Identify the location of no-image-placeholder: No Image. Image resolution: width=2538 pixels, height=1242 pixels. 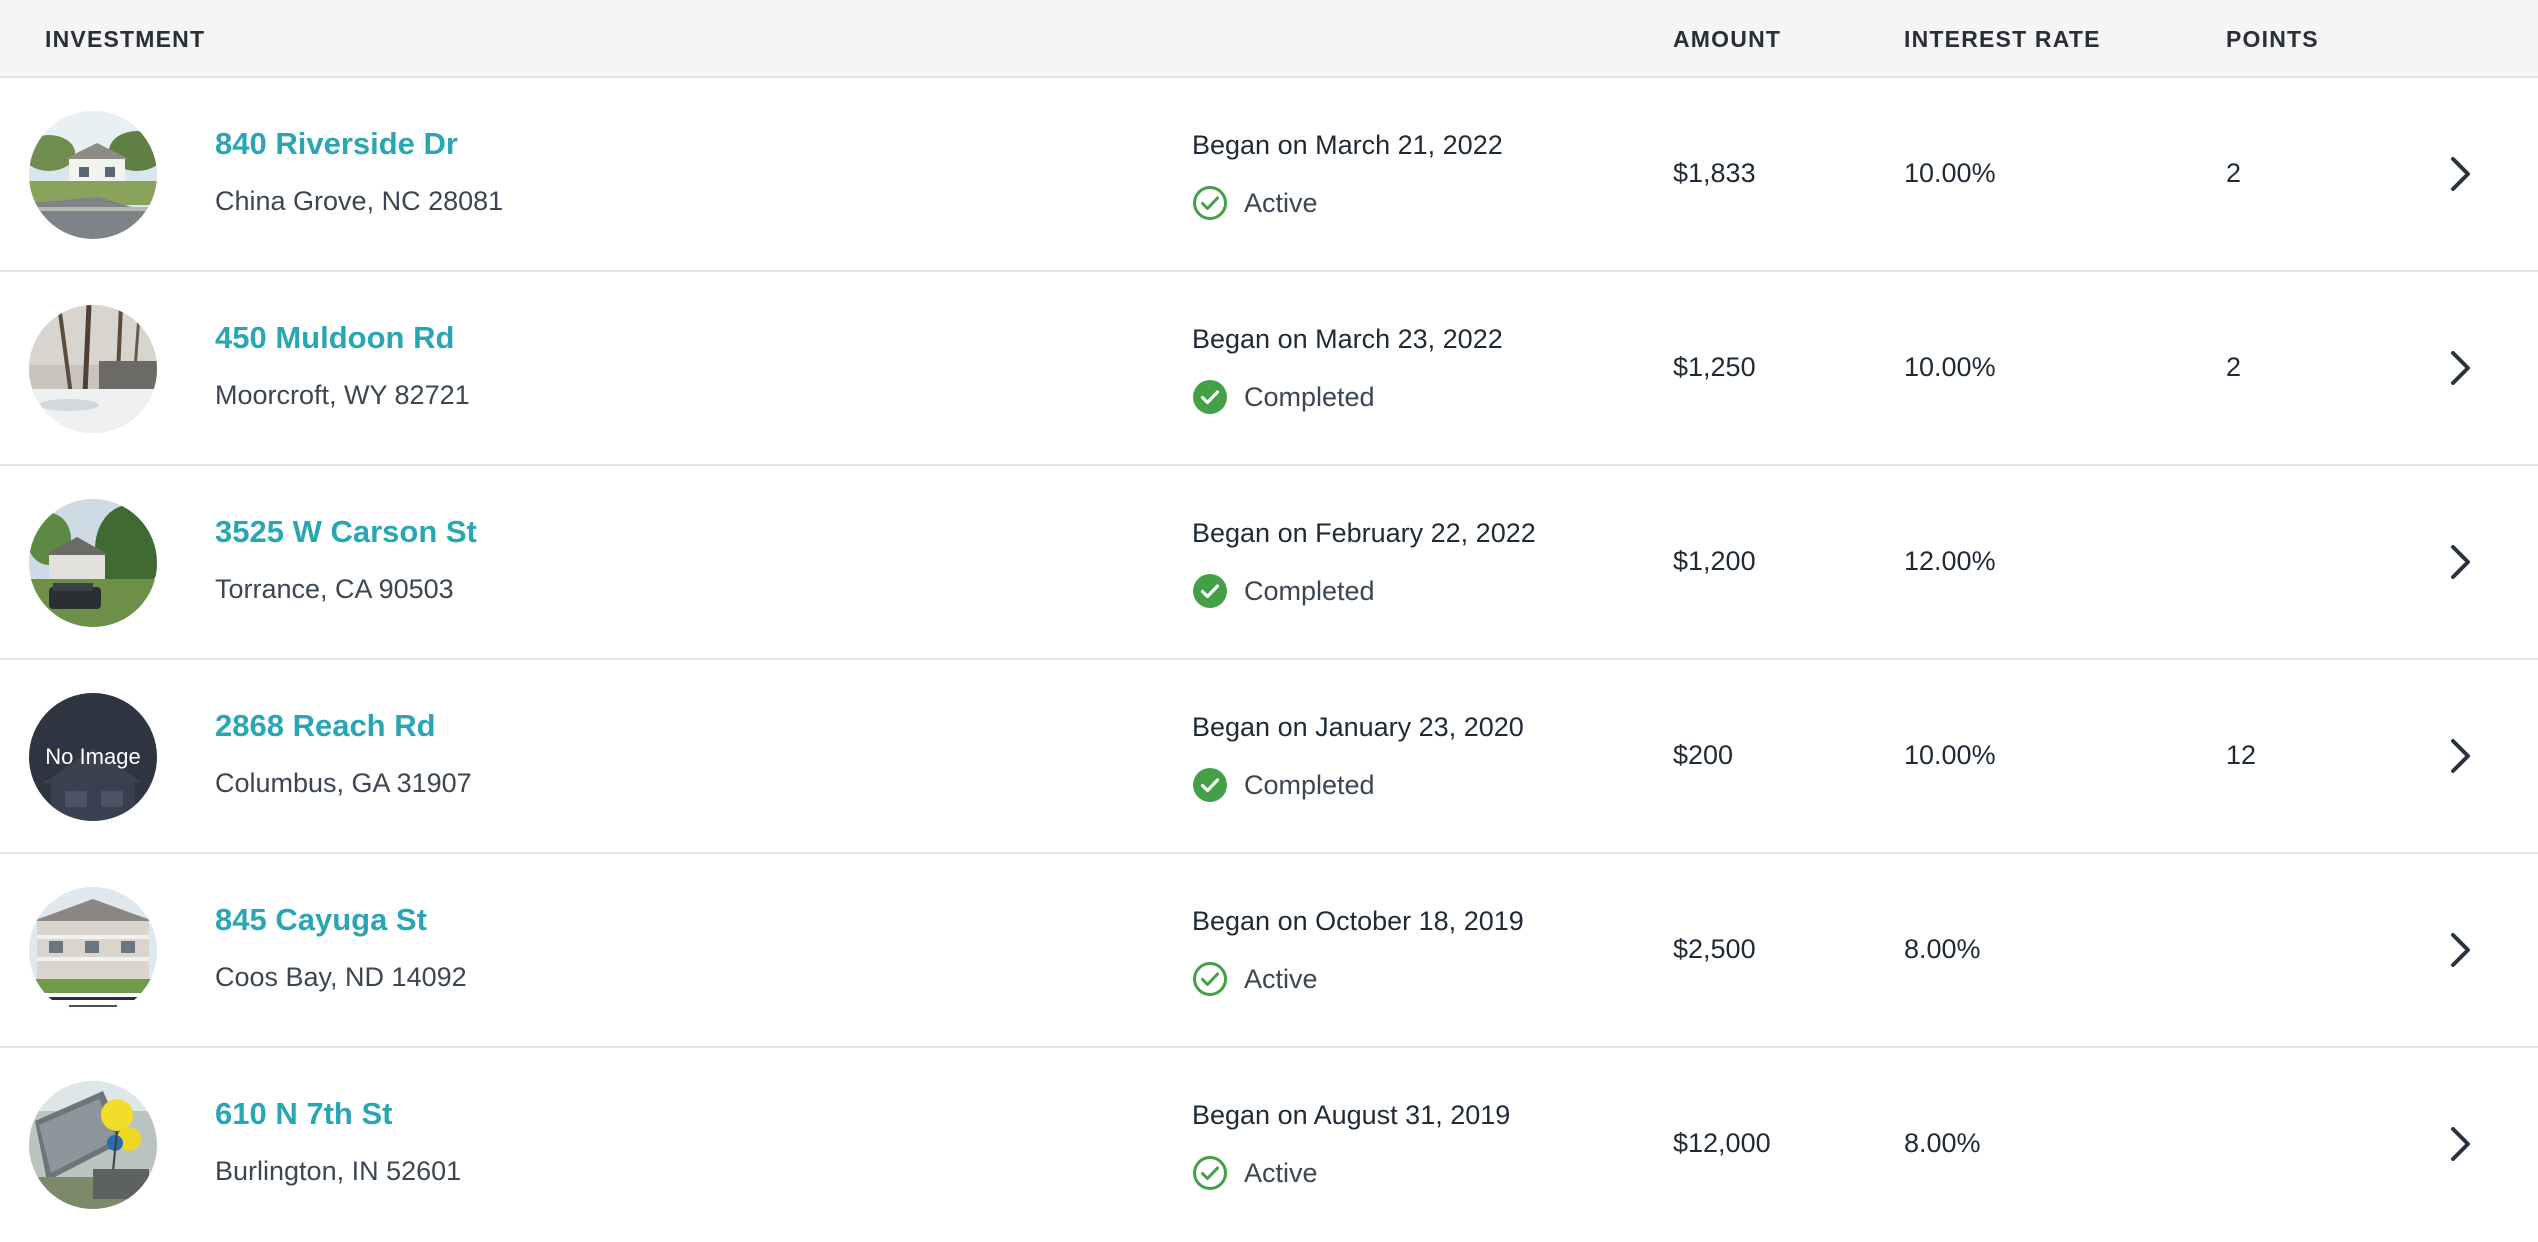
(93, 757).